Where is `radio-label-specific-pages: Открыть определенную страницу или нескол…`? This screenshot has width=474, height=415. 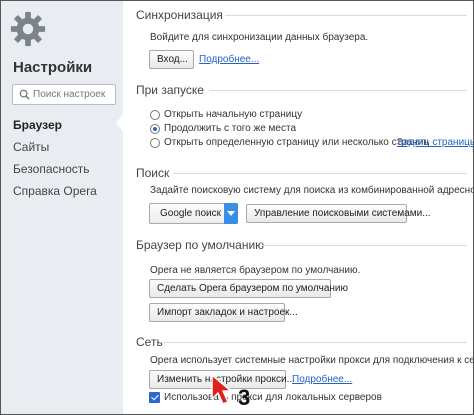 radio-label-specific-pages: Открыть определенную страницу или нескол… is located at coordinates (297, 142).